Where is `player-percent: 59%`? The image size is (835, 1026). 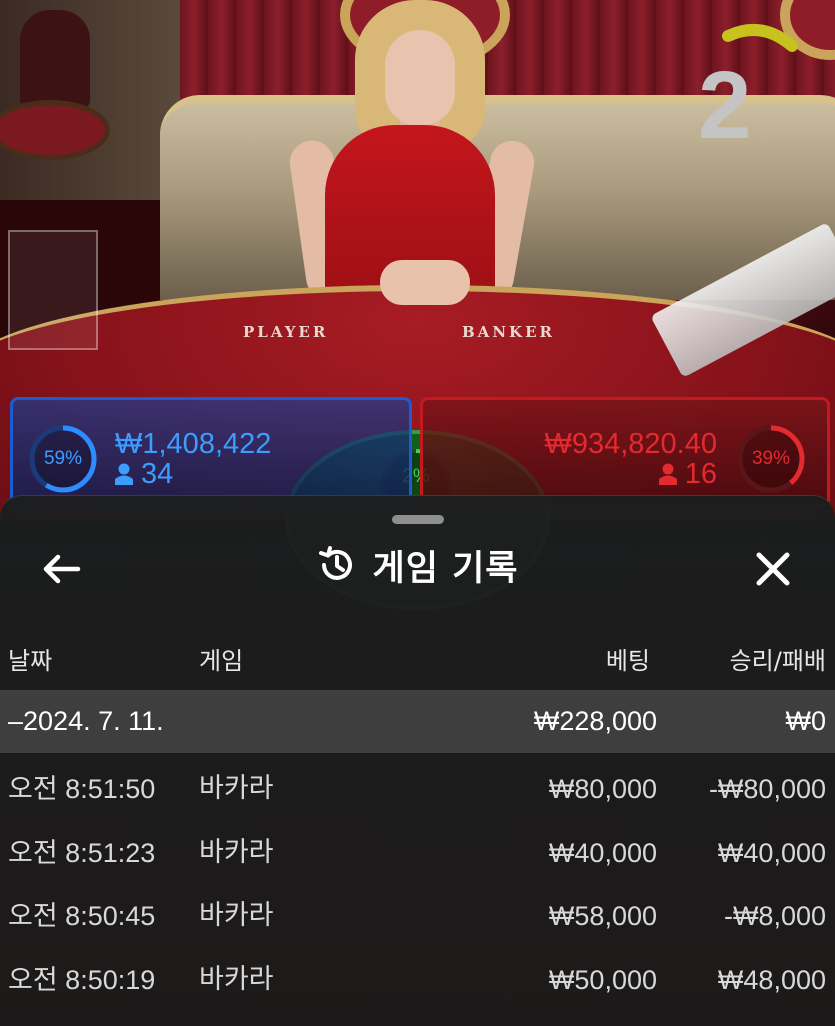
player-percent: 59% is located at coordinates (63, 458).